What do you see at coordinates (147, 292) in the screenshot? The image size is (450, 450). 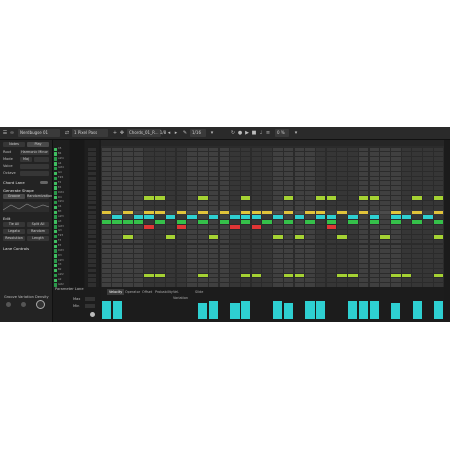 I see `tab-offset: Offset` at bounding box center [147, 292].